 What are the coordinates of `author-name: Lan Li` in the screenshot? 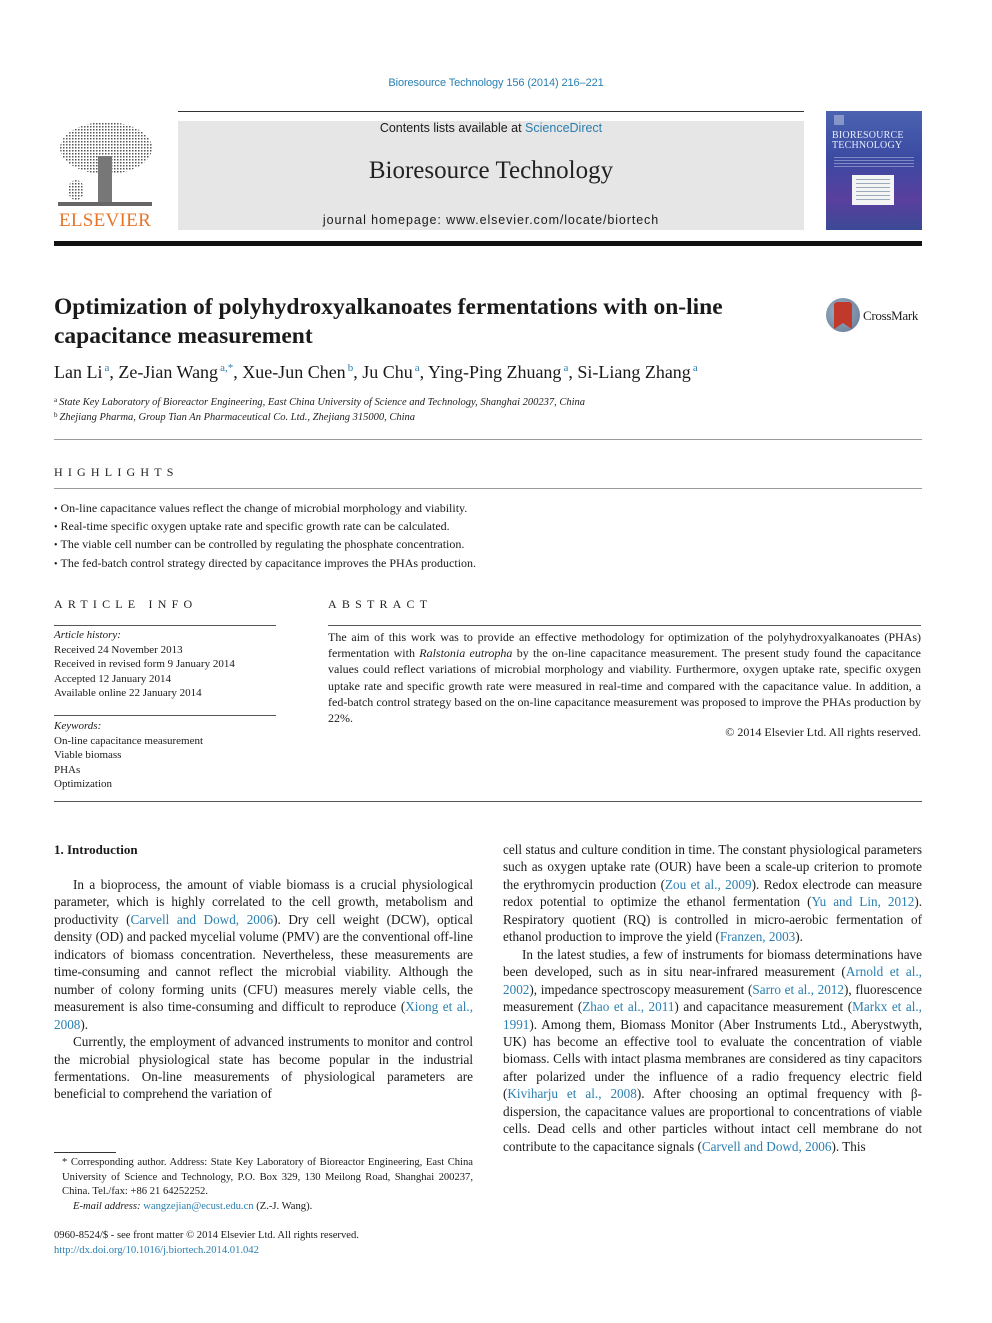 It's located at (78, 372).